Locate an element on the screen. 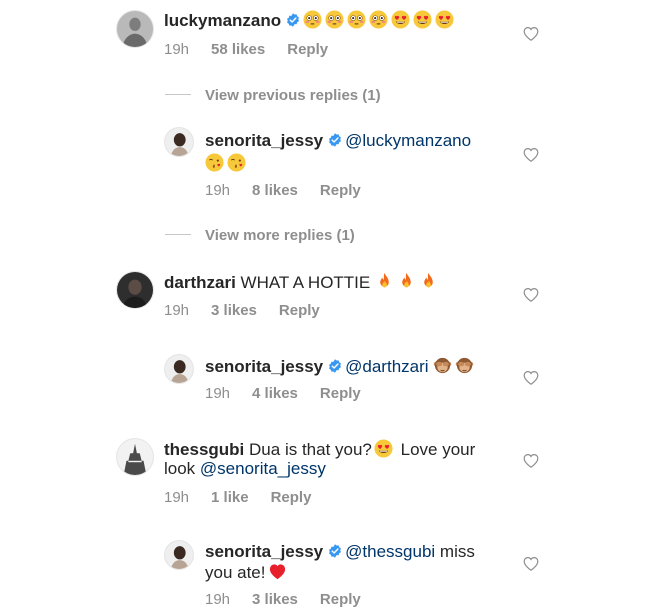  comment-body: Love your is located at coordinates (438, 449).